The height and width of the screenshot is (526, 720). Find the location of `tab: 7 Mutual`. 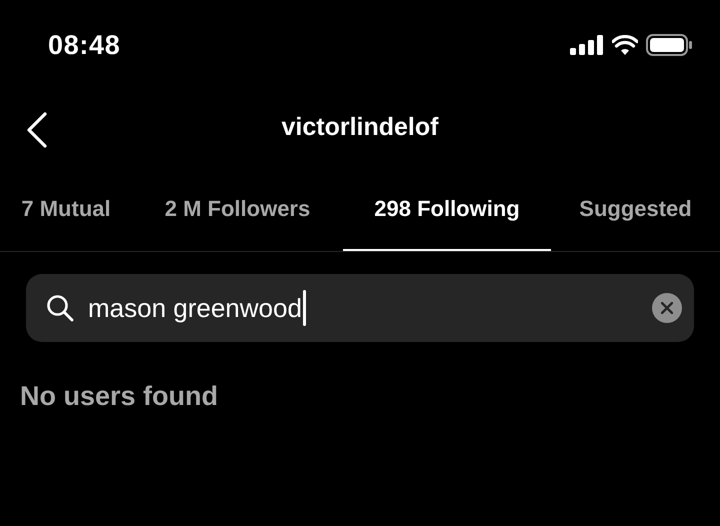

tab: 7 Mutual is located at coordinates (66, 209).